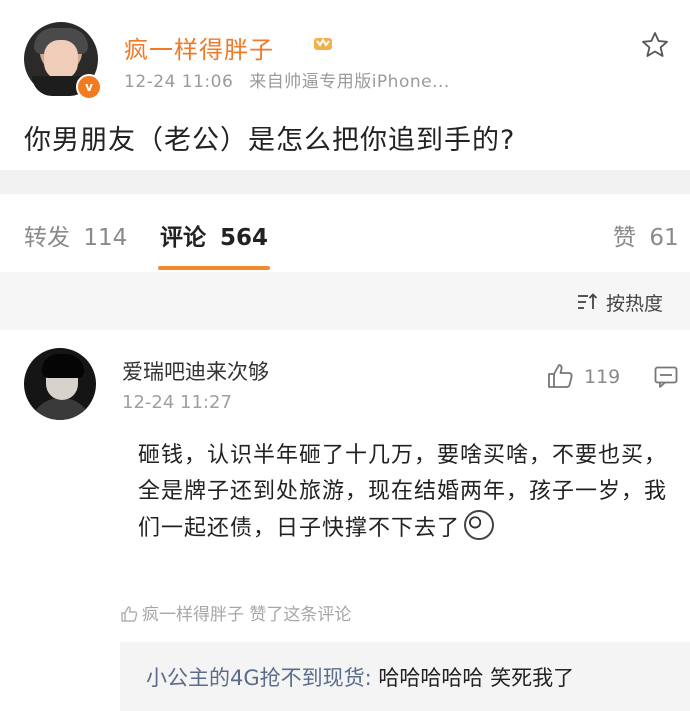 The image size is (690, 711). Describe the element at coordinates (247, 615) in the screenshot. I see `liked-by-text: 疯一样得胖子 赞了这条评论` at that location.